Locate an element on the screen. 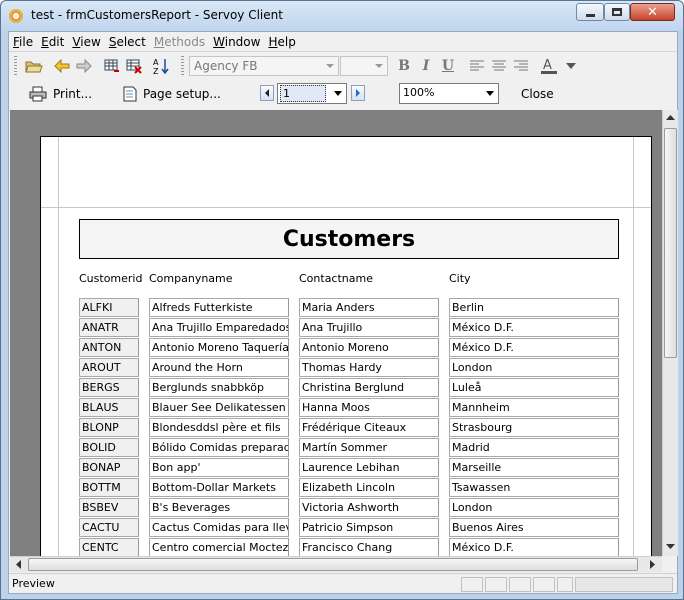  font-color-icon: A is located at coordinates (549, 66).